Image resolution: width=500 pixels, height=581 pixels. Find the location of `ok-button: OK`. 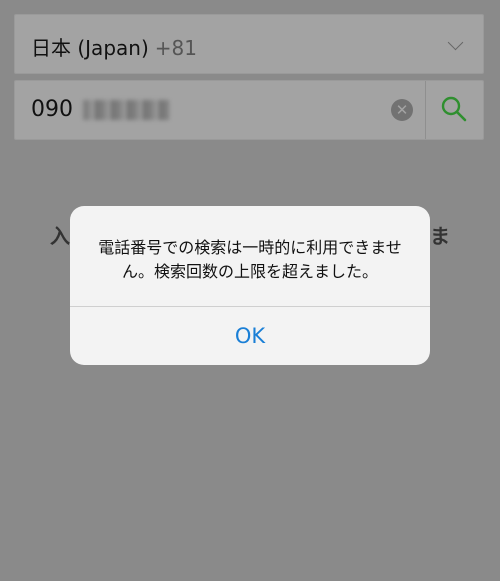

ok-button: OK is located at coordinates (250, 336).